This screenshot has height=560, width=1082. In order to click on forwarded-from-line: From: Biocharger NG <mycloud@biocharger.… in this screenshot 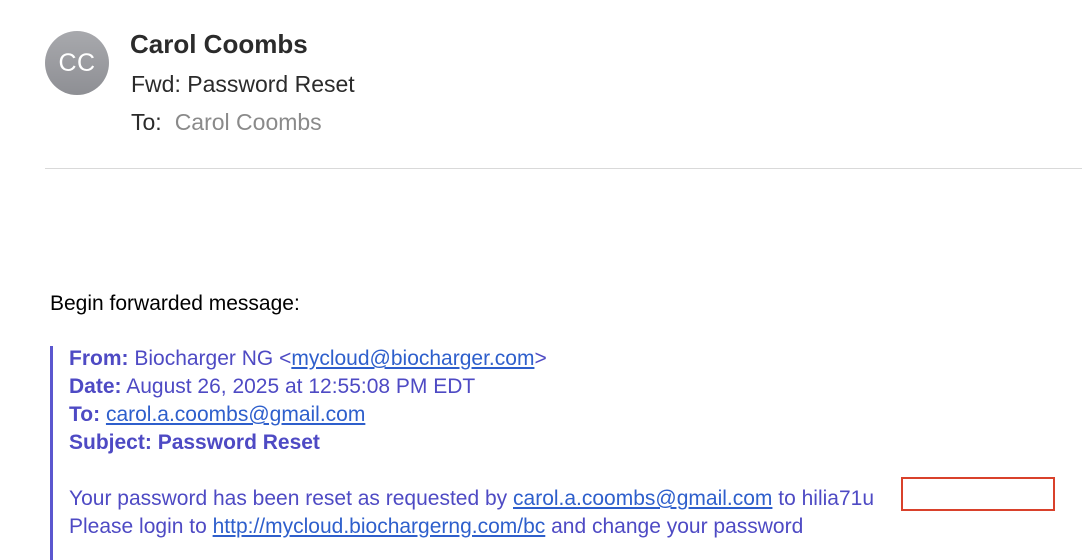, I will do `click(308, 359)`.